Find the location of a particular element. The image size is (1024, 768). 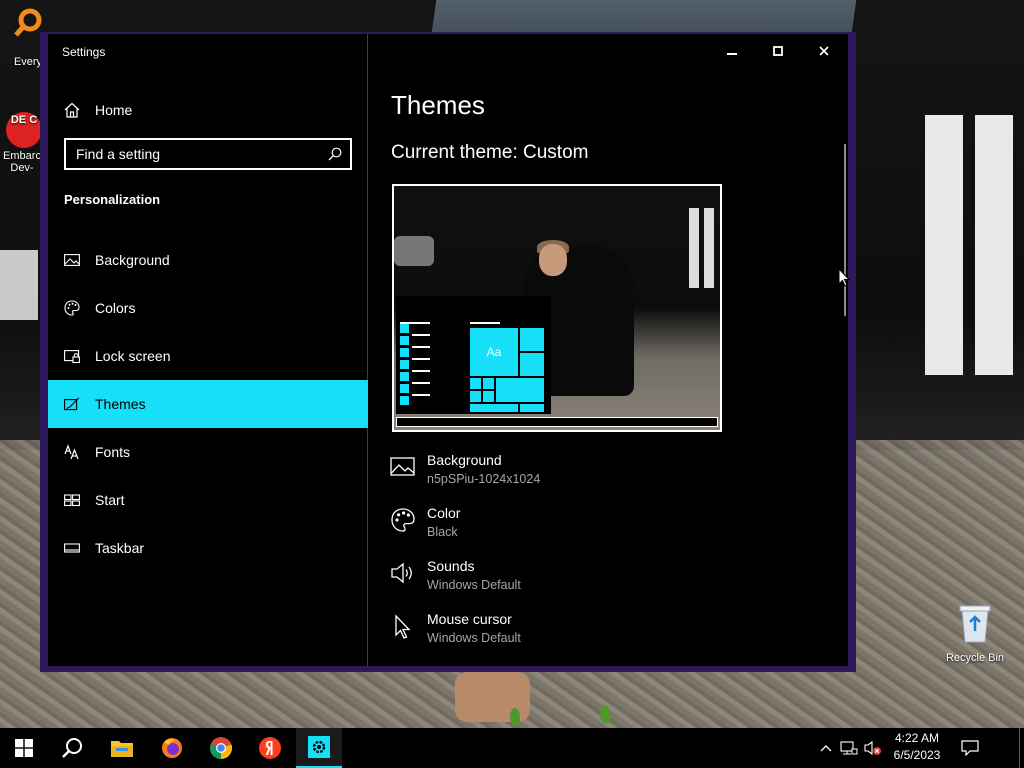

property-title: Color is located at coordinates (444, 513).